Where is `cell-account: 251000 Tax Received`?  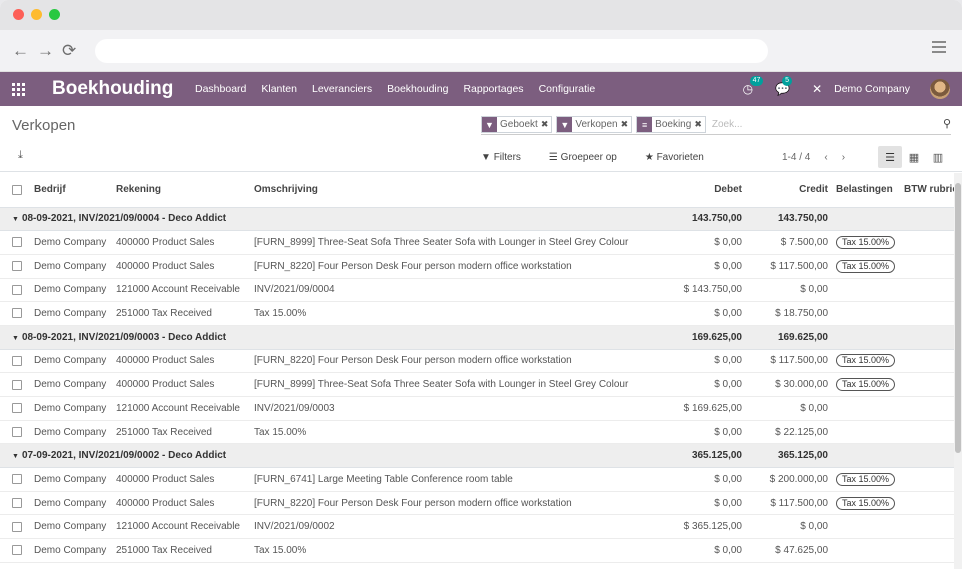 cell-account: 251000 Tax Received is located at coordinates (181, 313).